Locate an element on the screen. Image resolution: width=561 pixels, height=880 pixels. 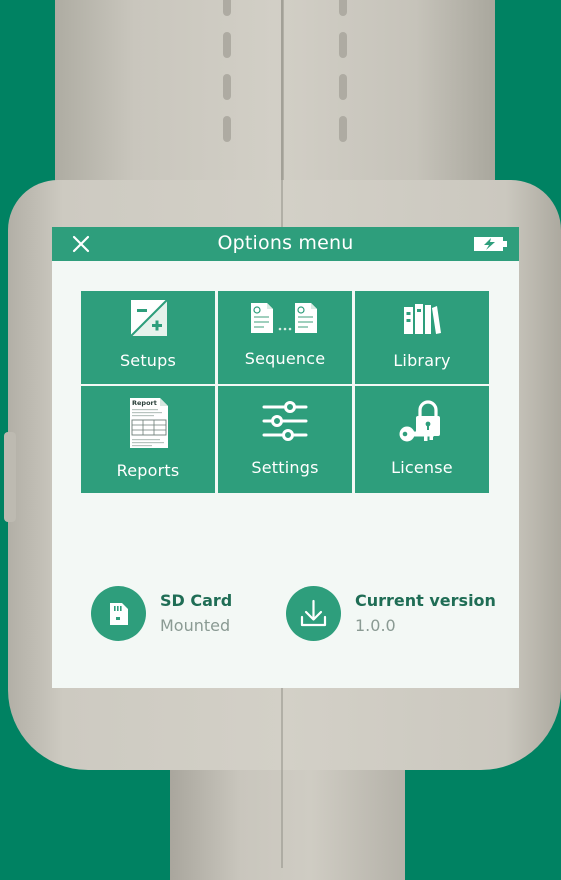
sequence-label: Sequence is located at coordinates (285, 358).